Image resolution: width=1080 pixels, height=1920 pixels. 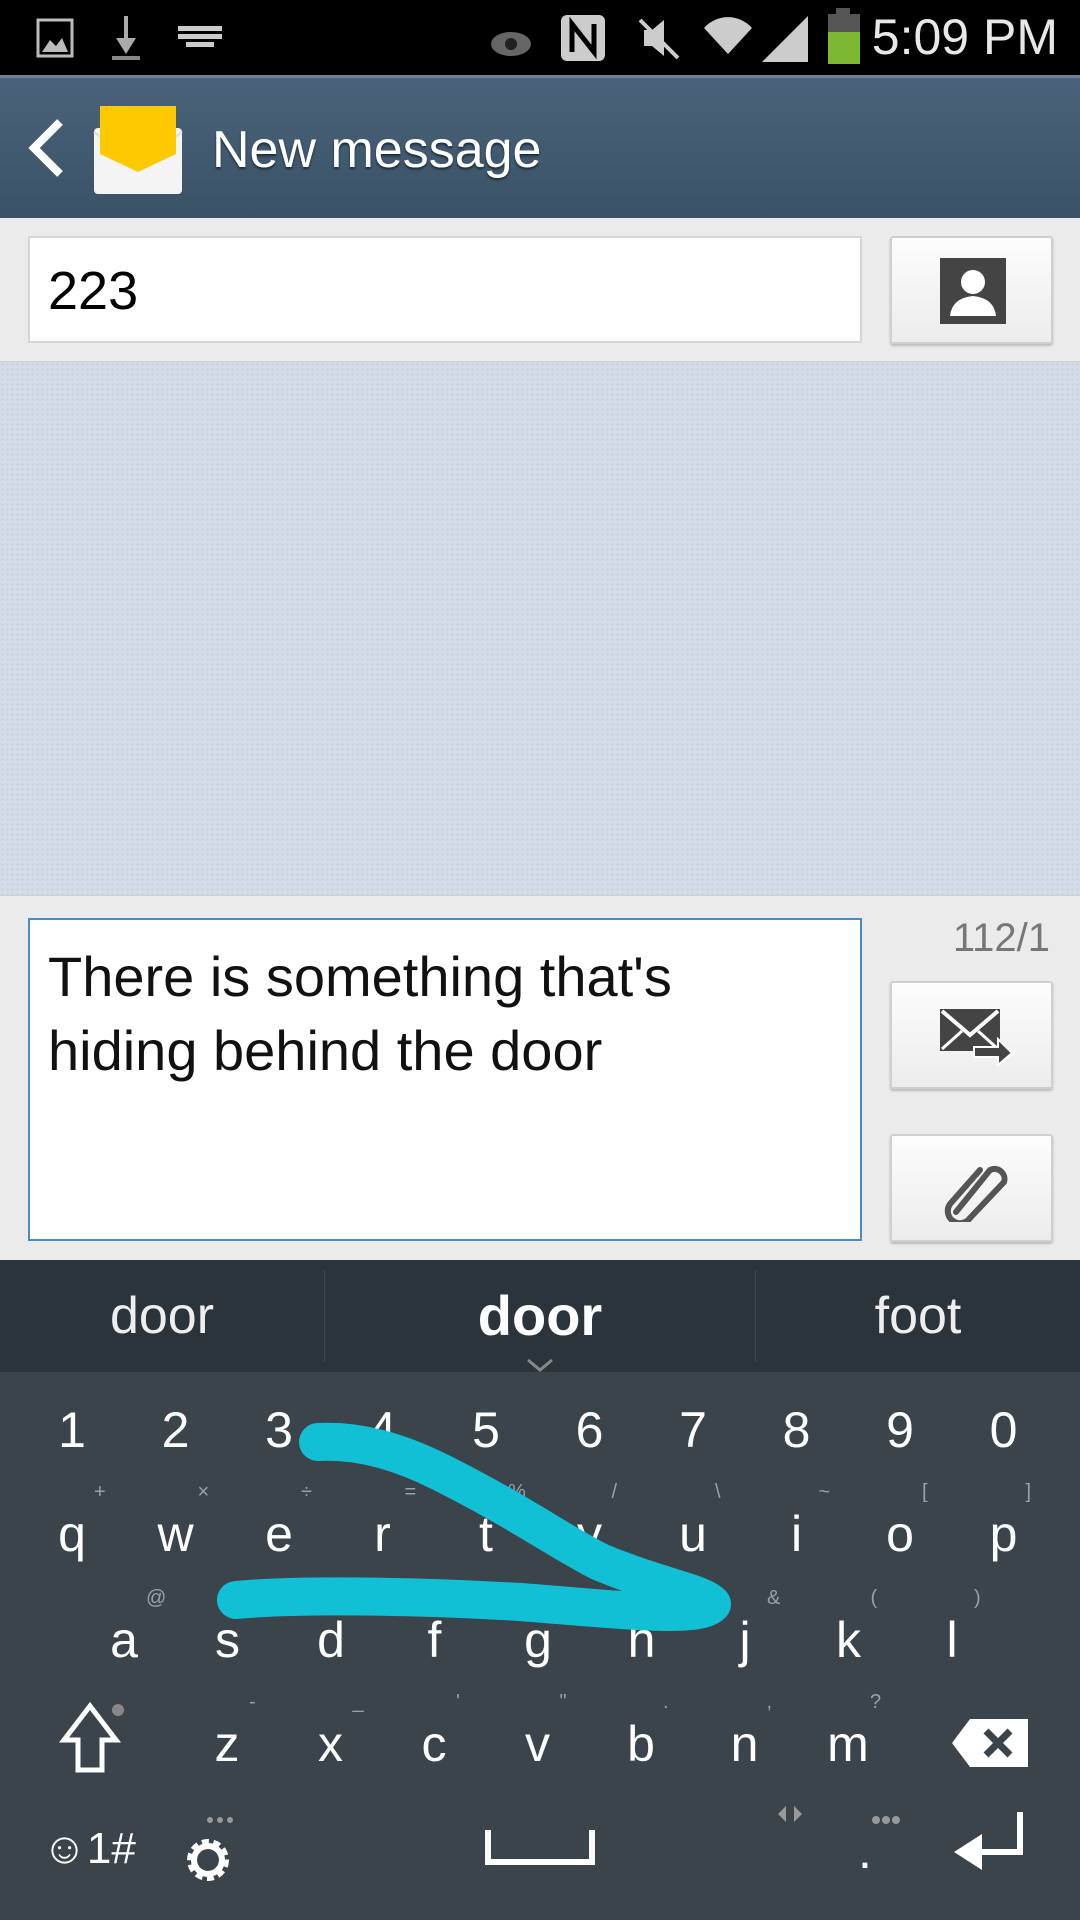 What do you see at coordinates (659, 39) in the screenshot?
I see `mute-icon` at bounding box center [659, 39].